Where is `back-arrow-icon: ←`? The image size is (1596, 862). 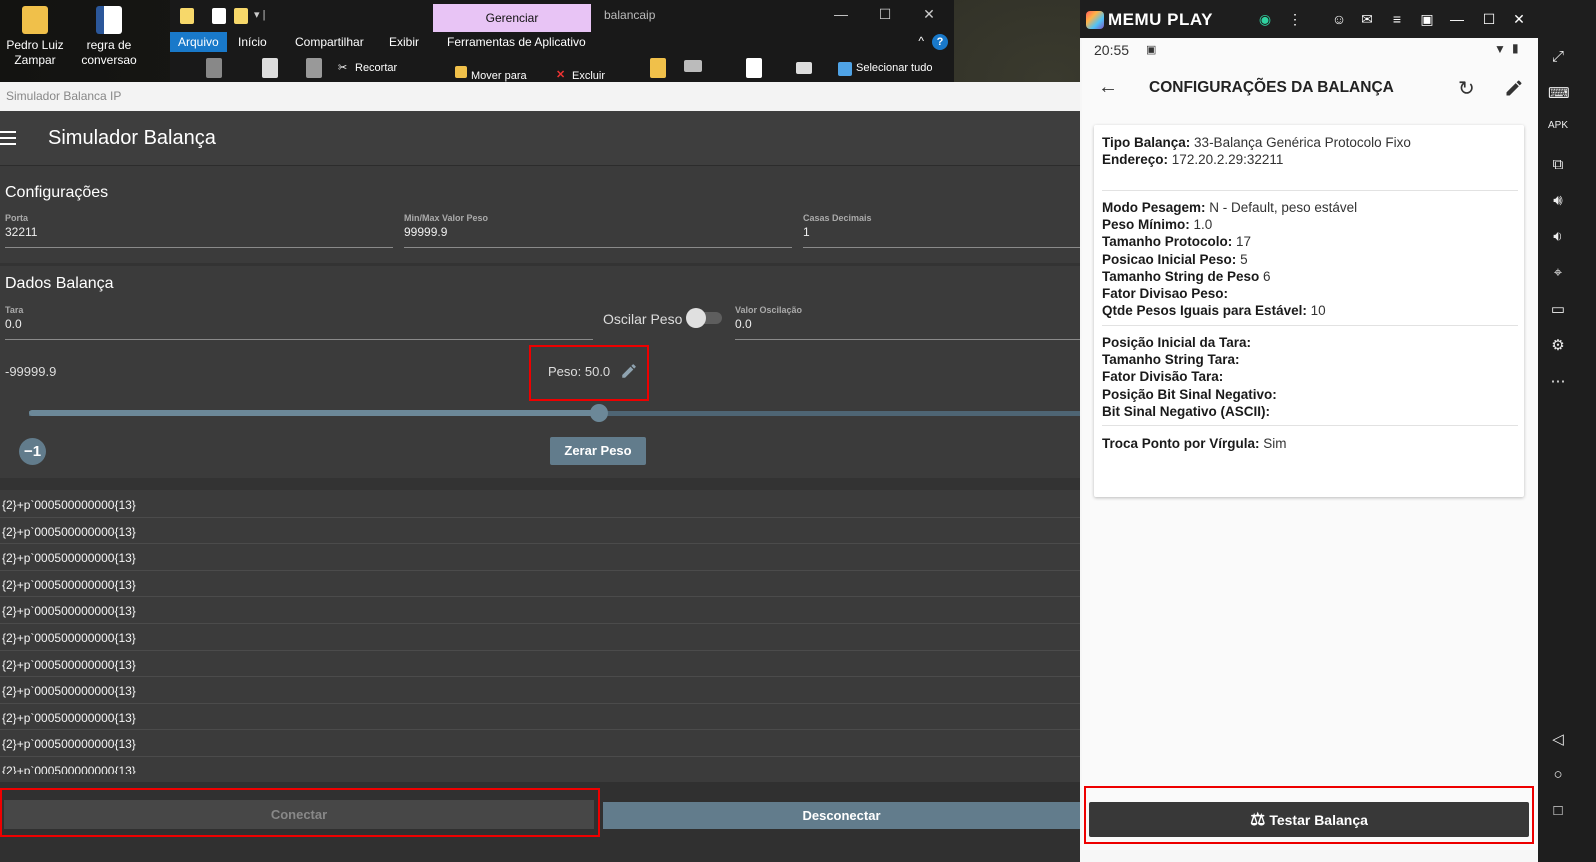 back-arrow-icon: ← is located at coordinates (1108, 87).